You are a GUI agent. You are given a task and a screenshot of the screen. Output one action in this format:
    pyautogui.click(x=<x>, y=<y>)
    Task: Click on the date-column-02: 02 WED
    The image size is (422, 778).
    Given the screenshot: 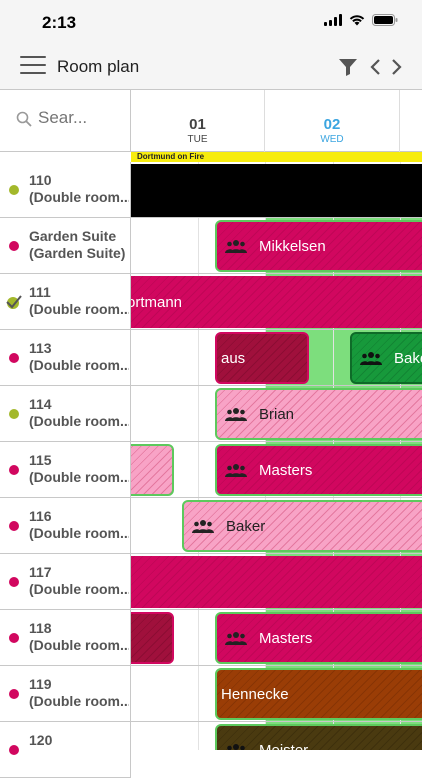 What is the action you would take?
    pyautogui.click(x=332, y=121)
    